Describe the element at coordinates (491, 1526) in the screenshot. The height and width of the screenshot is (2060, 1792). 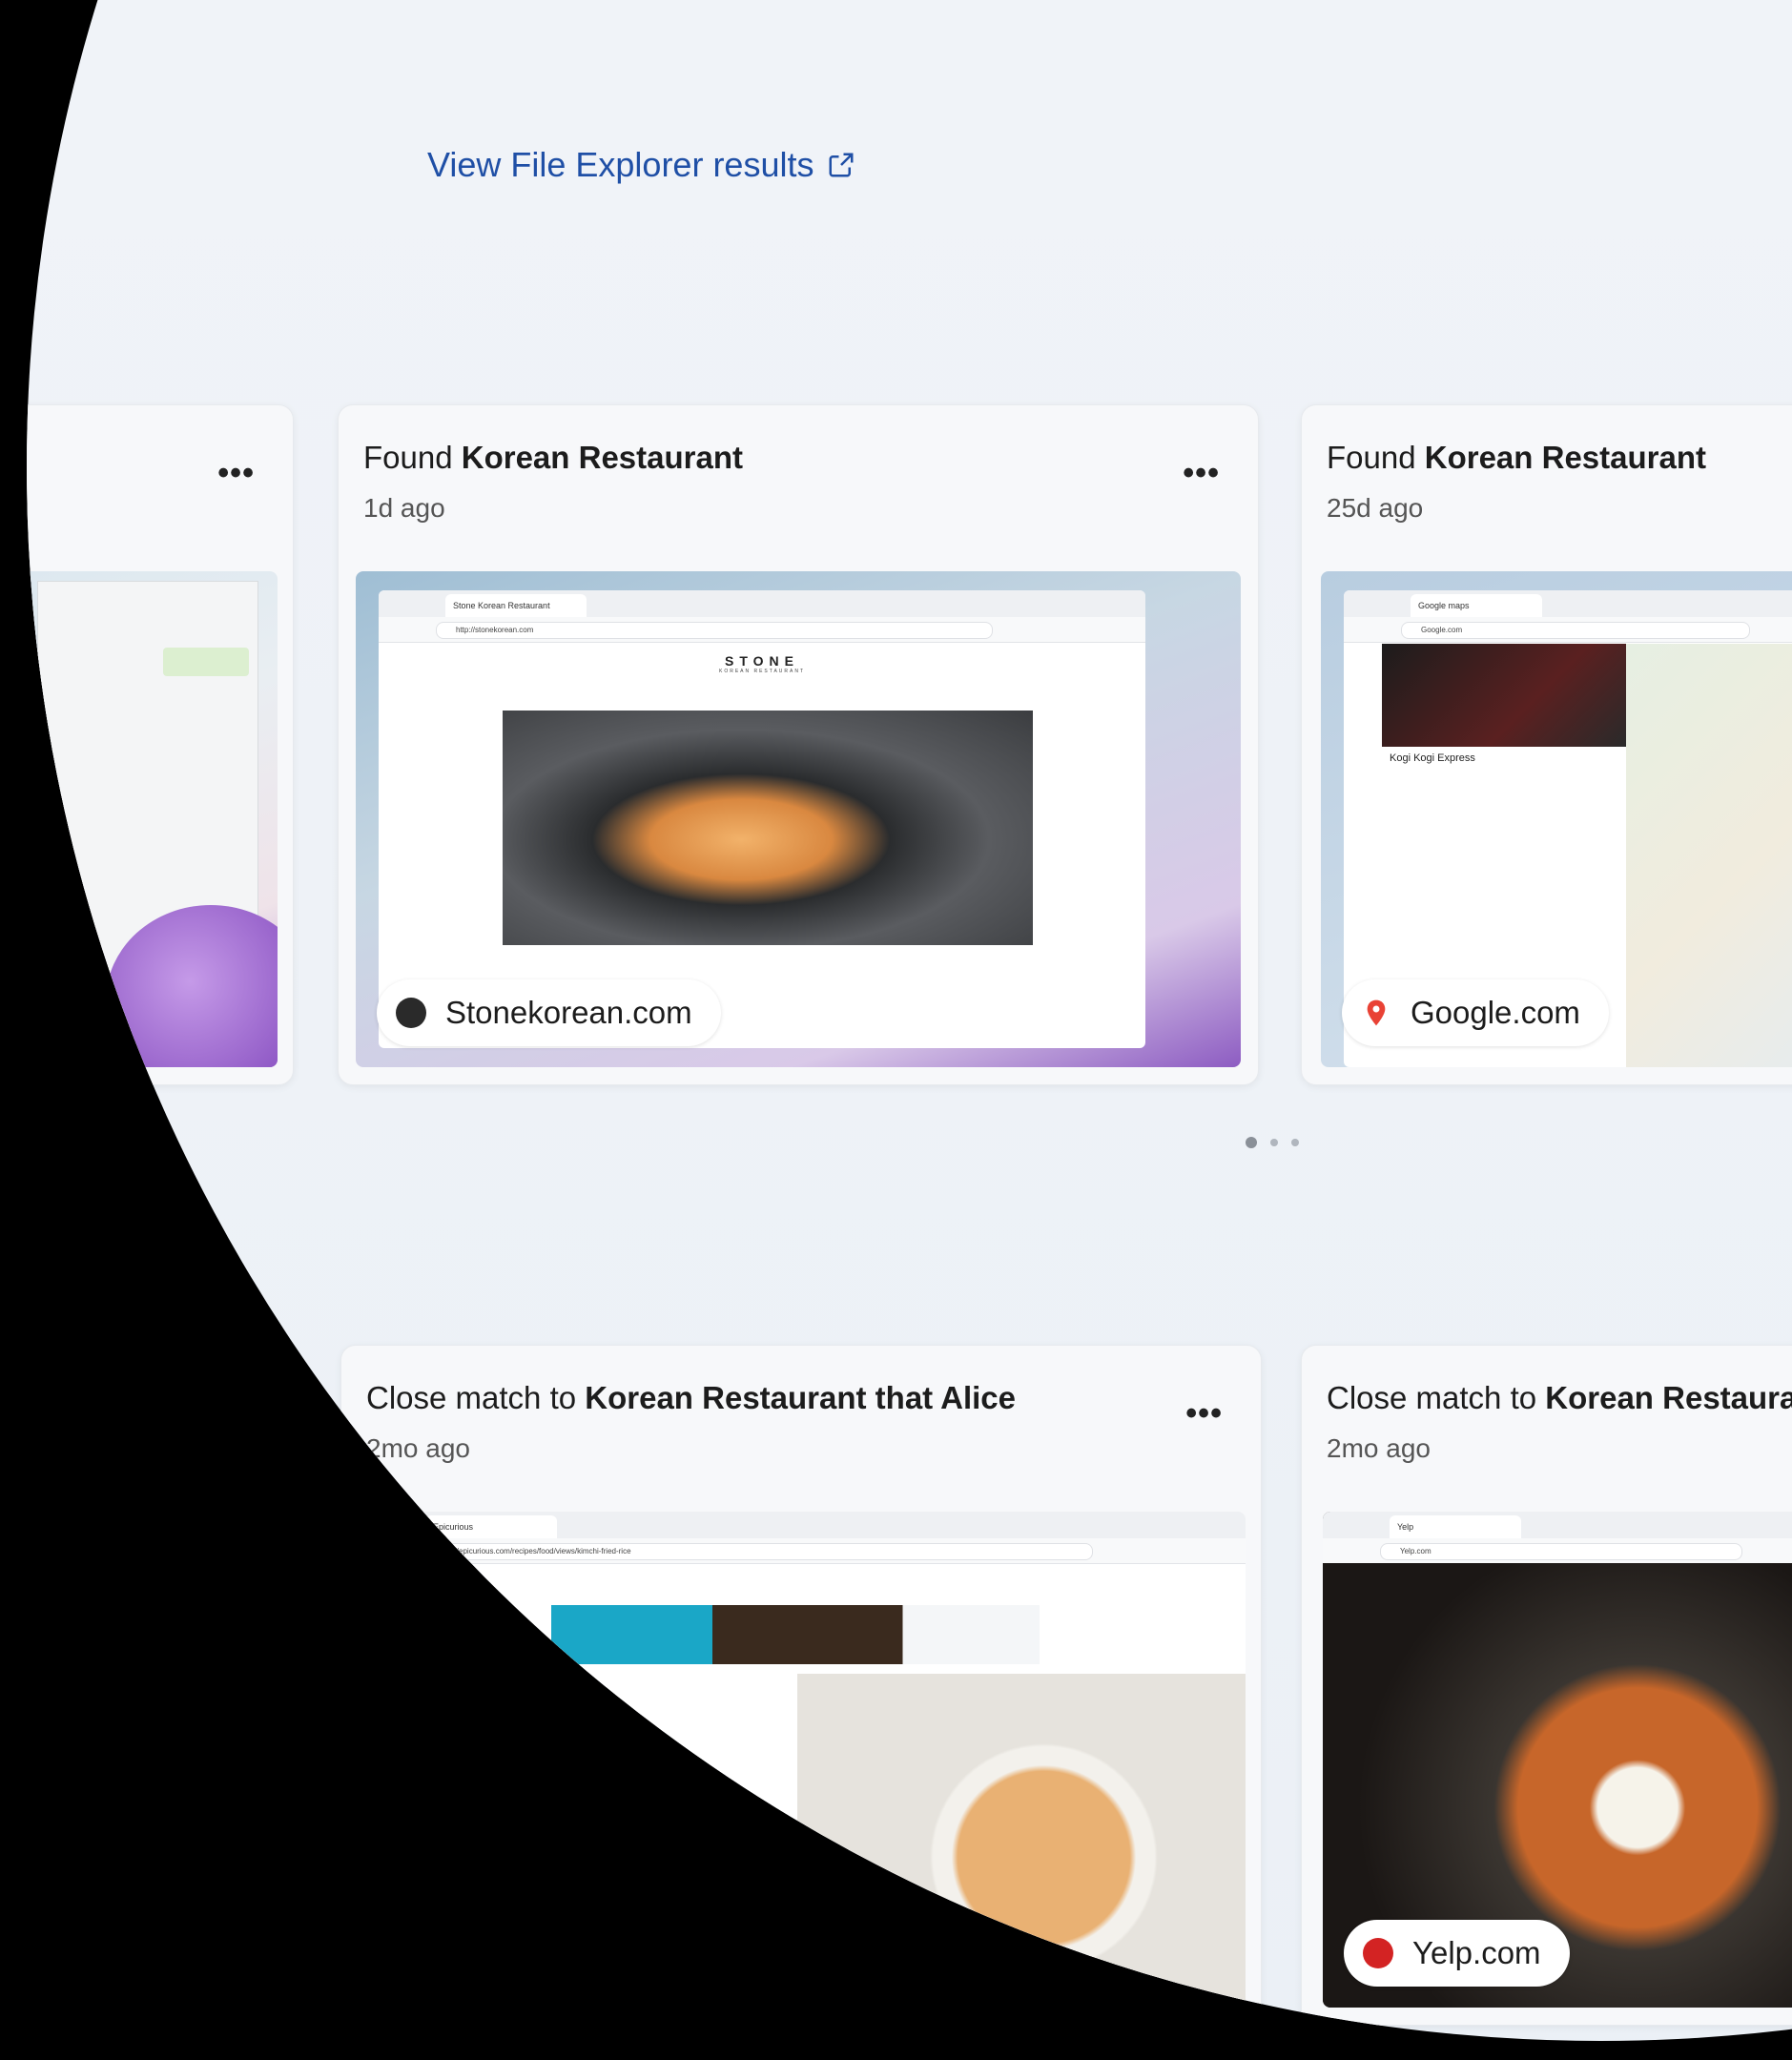
I see `browser-tab: Epicurious` at that location.